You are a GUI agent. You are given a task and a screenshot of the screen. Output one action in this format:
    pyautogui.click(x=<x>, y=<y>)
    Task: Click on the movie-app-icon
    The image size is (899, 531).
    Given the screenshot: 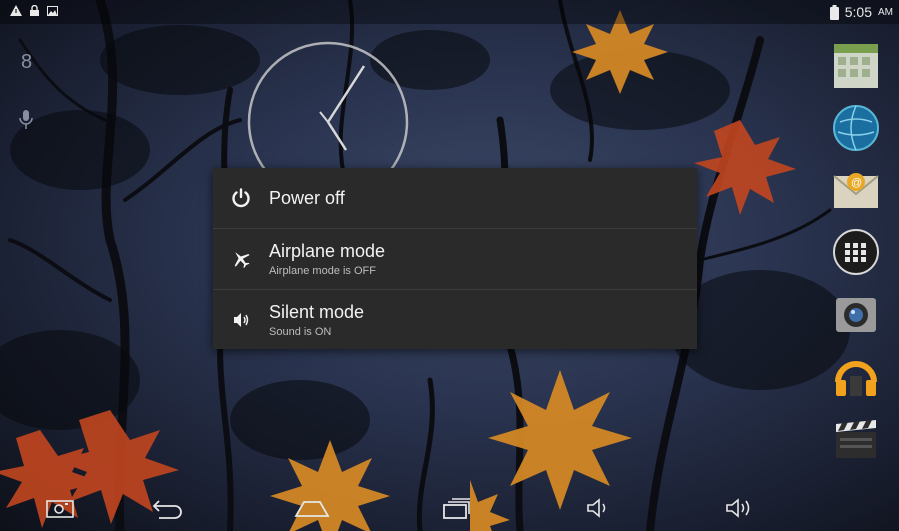 What is the action you would take?
    pyautogui.click(x=856, y=438)
    